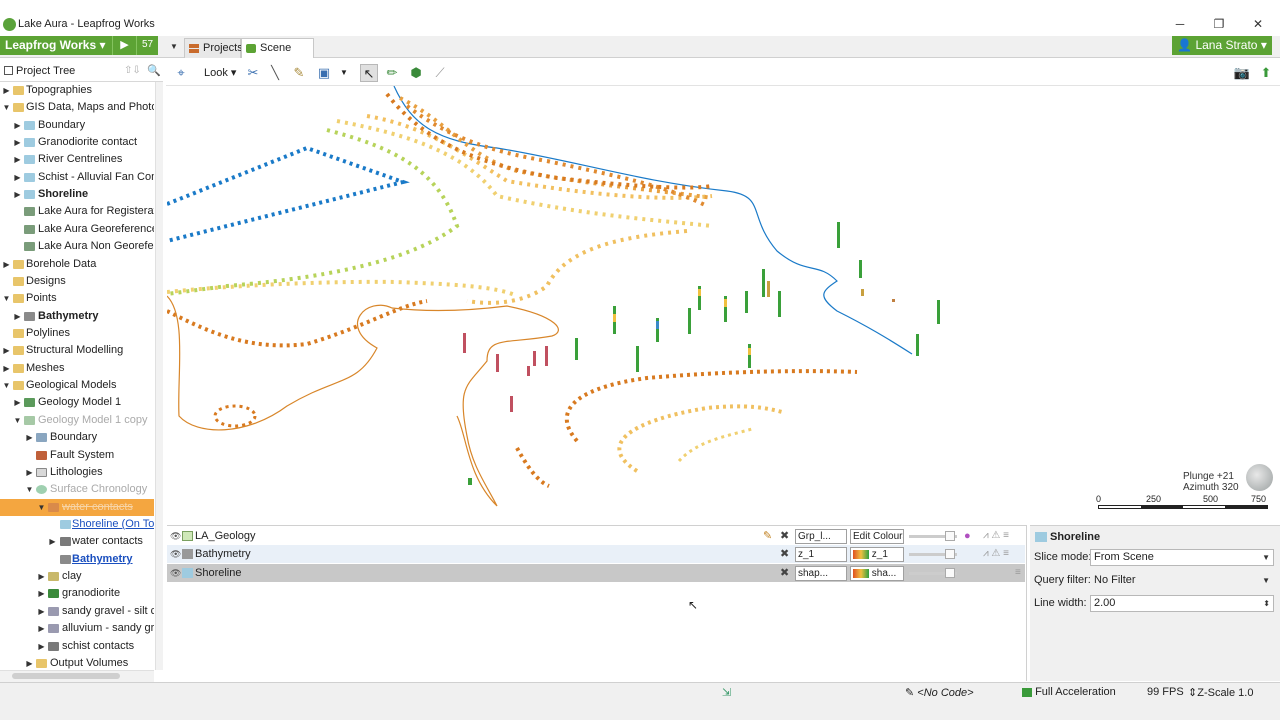 The width and height of the screenshot is (1280, 720). Describe the element at coordinates (77, 159) in the screenshot. I see `tree-item-river-centrelines: ▶ River Centrelines` at that location.